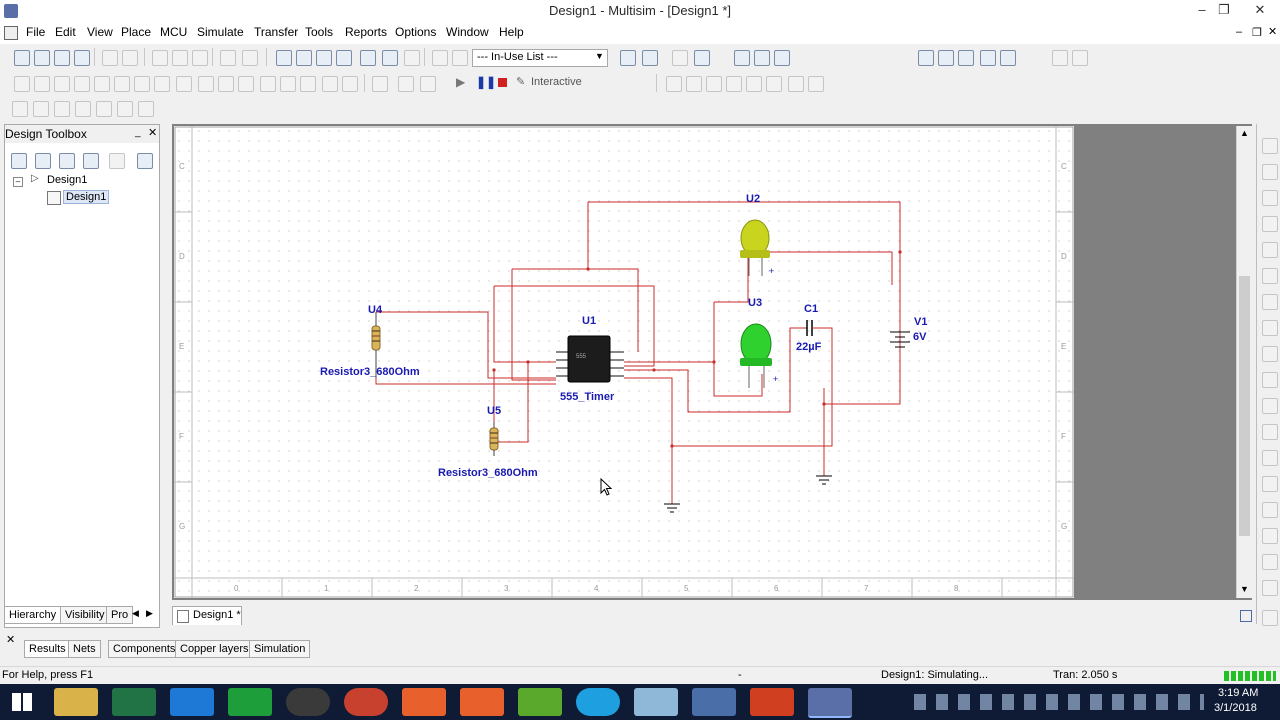 This screenshot has height=720, width=1280. I want to click on tab-copper-layers: Copper layers, so click(214, 649).